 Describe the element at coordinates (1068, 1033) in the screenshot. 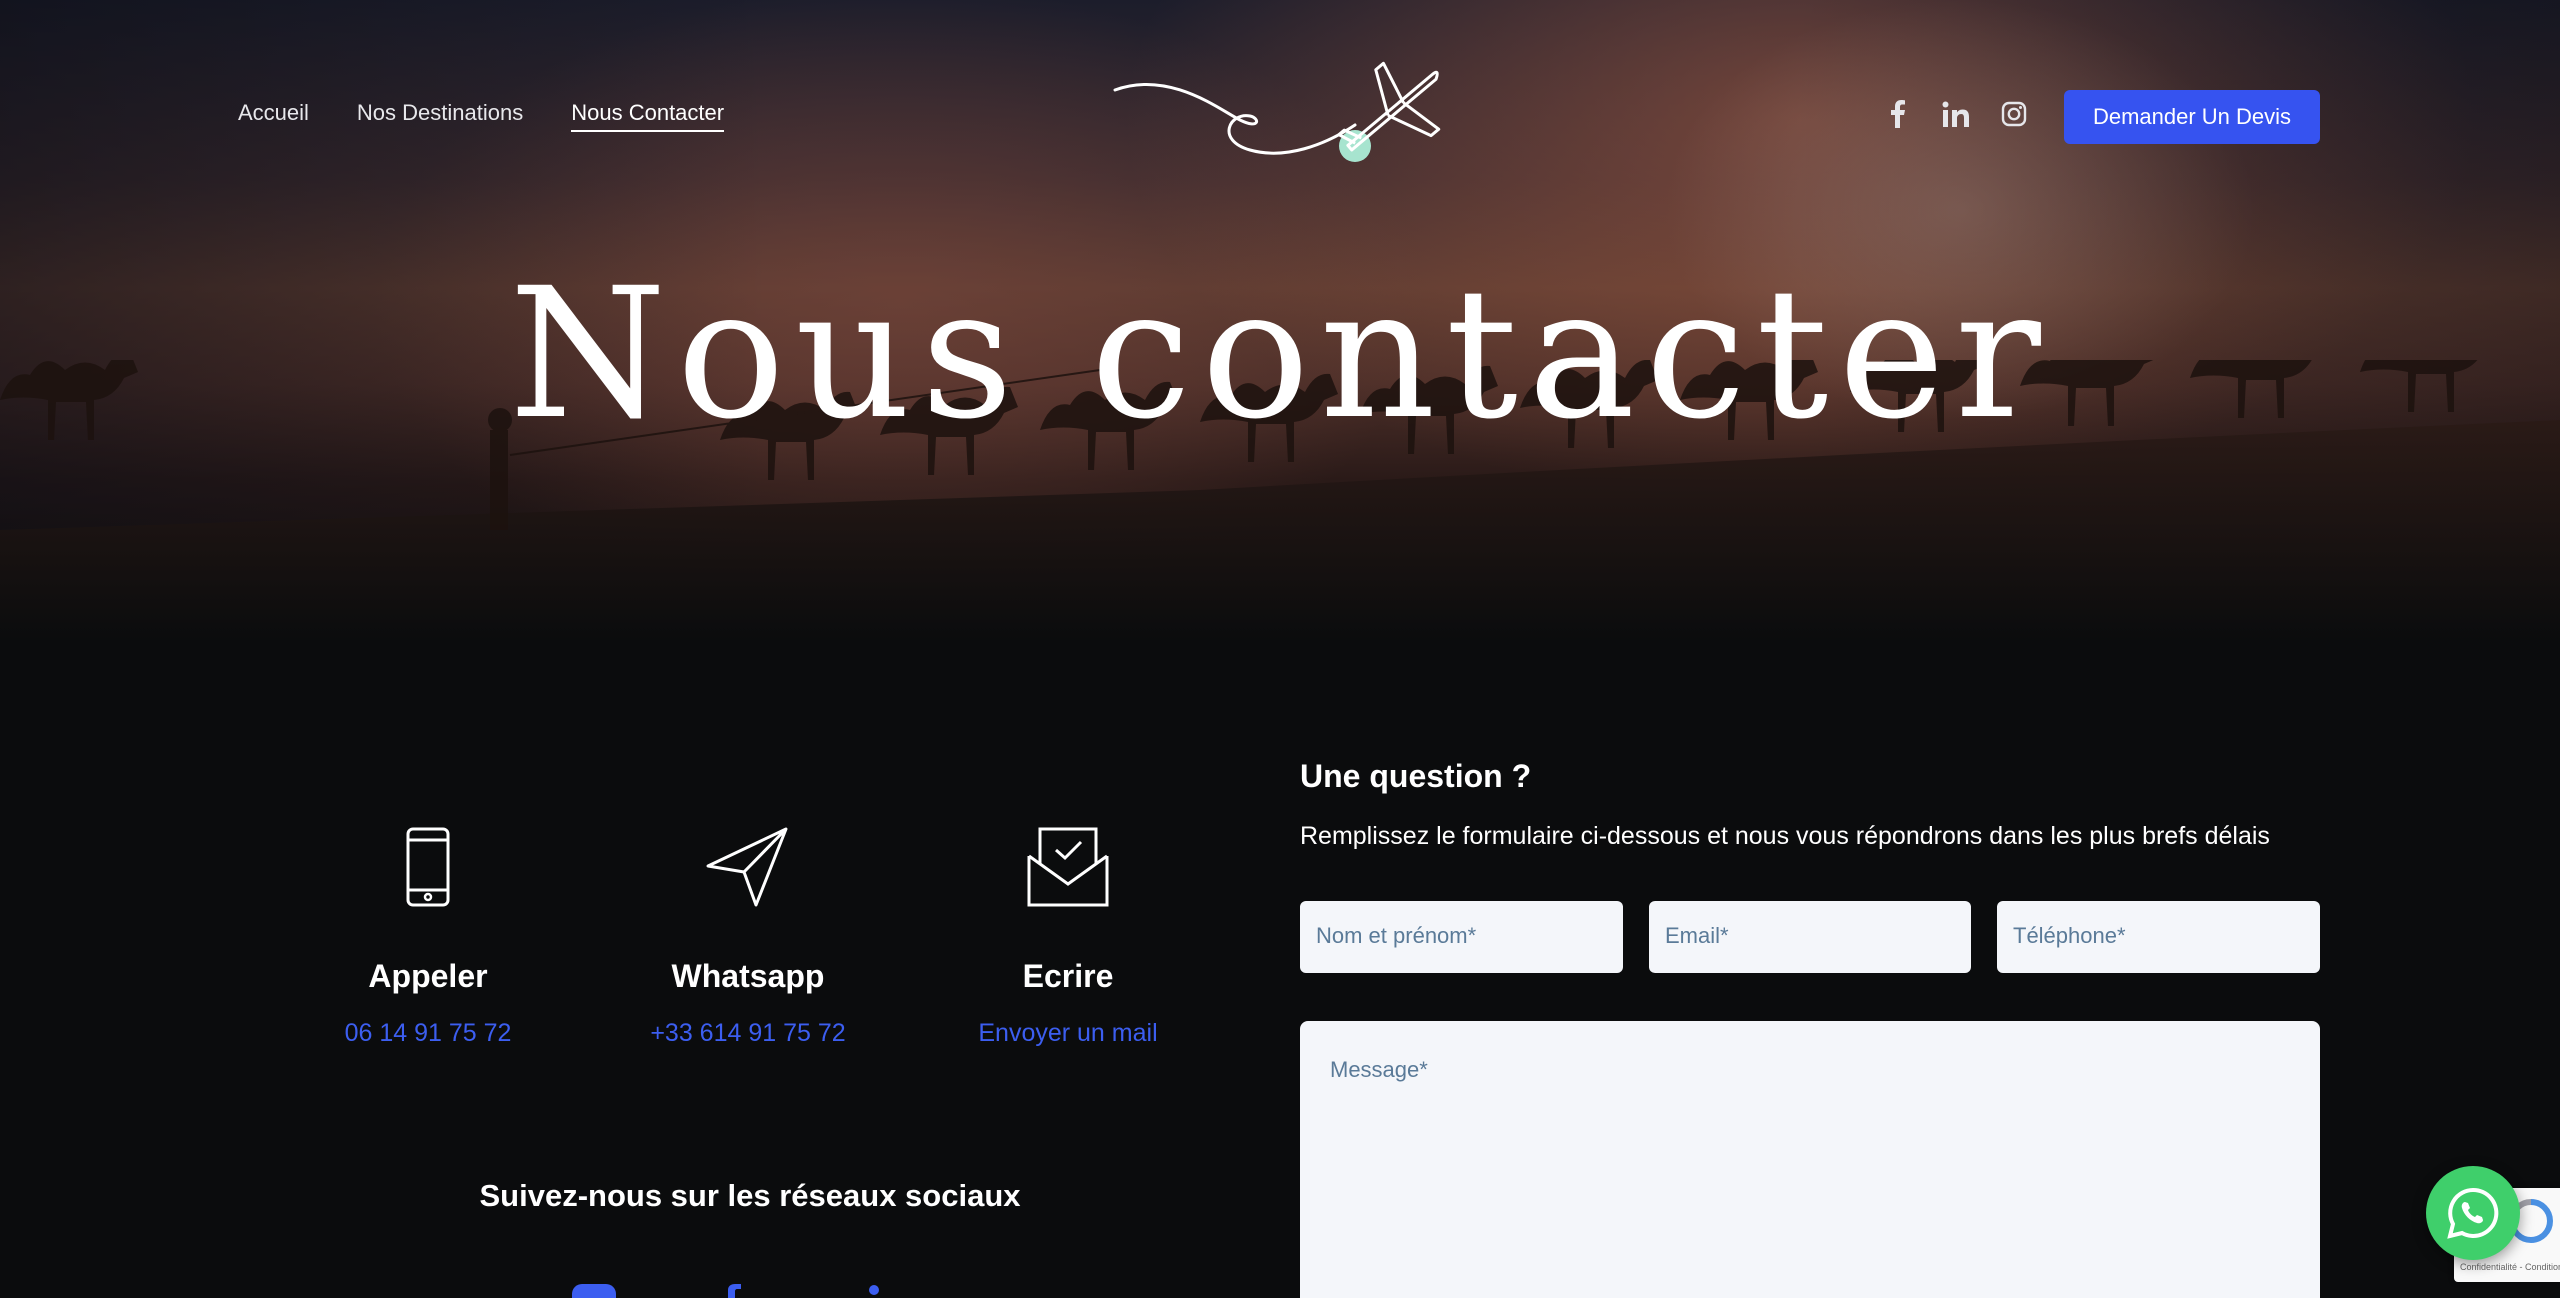

I see `email-link: Envoyer un mail` at that location.